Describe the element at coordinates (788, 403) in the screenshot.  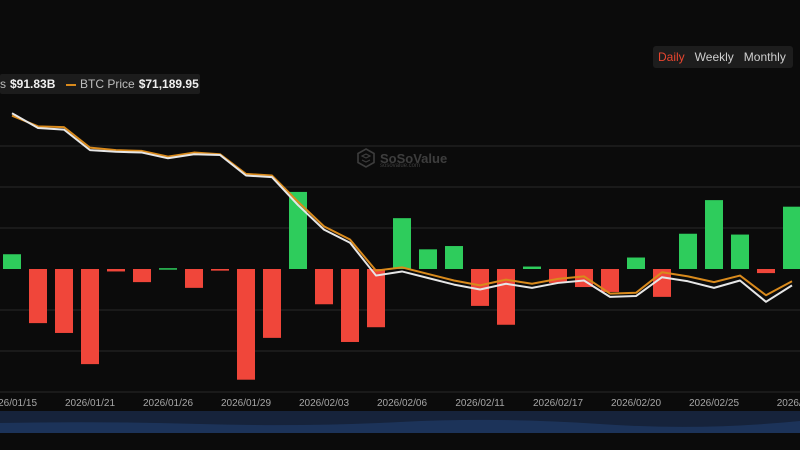
I see `x-tick-label: 2026/0` at that location.